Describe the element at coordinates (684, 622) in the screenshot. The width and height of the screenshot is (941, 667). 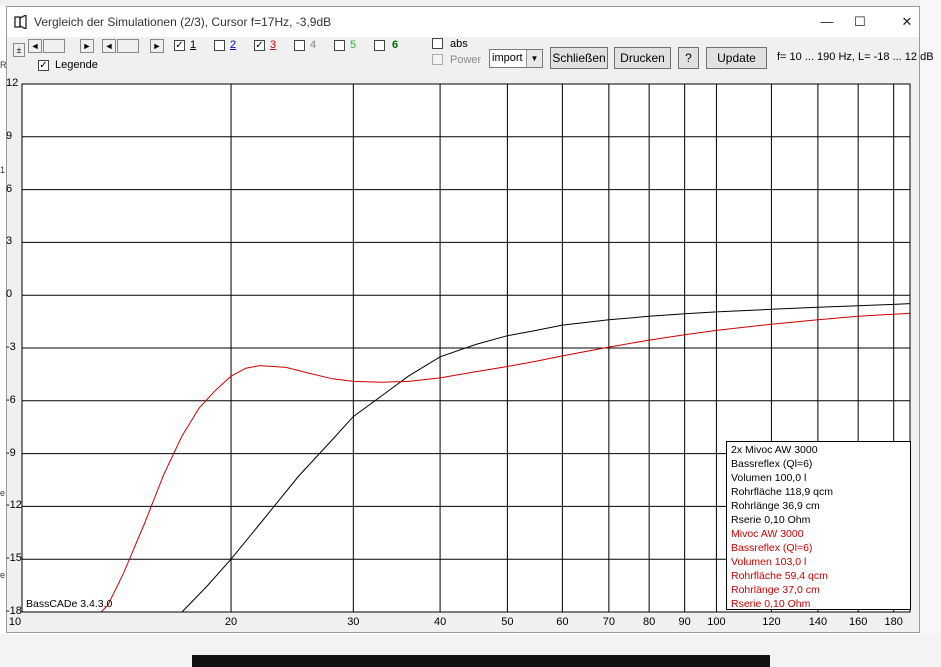
I see `x-tick-label: 90` at that location.